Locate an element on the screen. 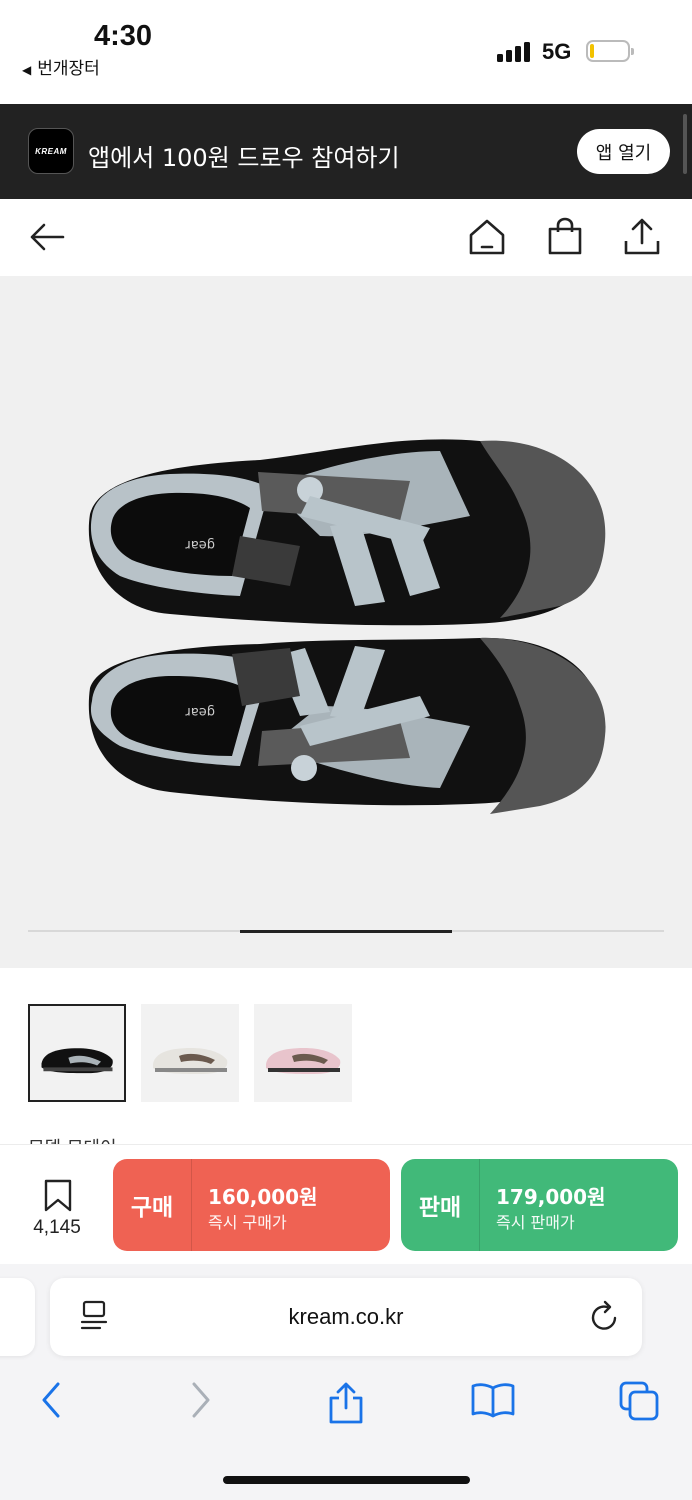 This screenshot has height=1500, width=692. sell-button: 판매 179,000원 즉시 판매가 is located at coordinates (539, 1205).